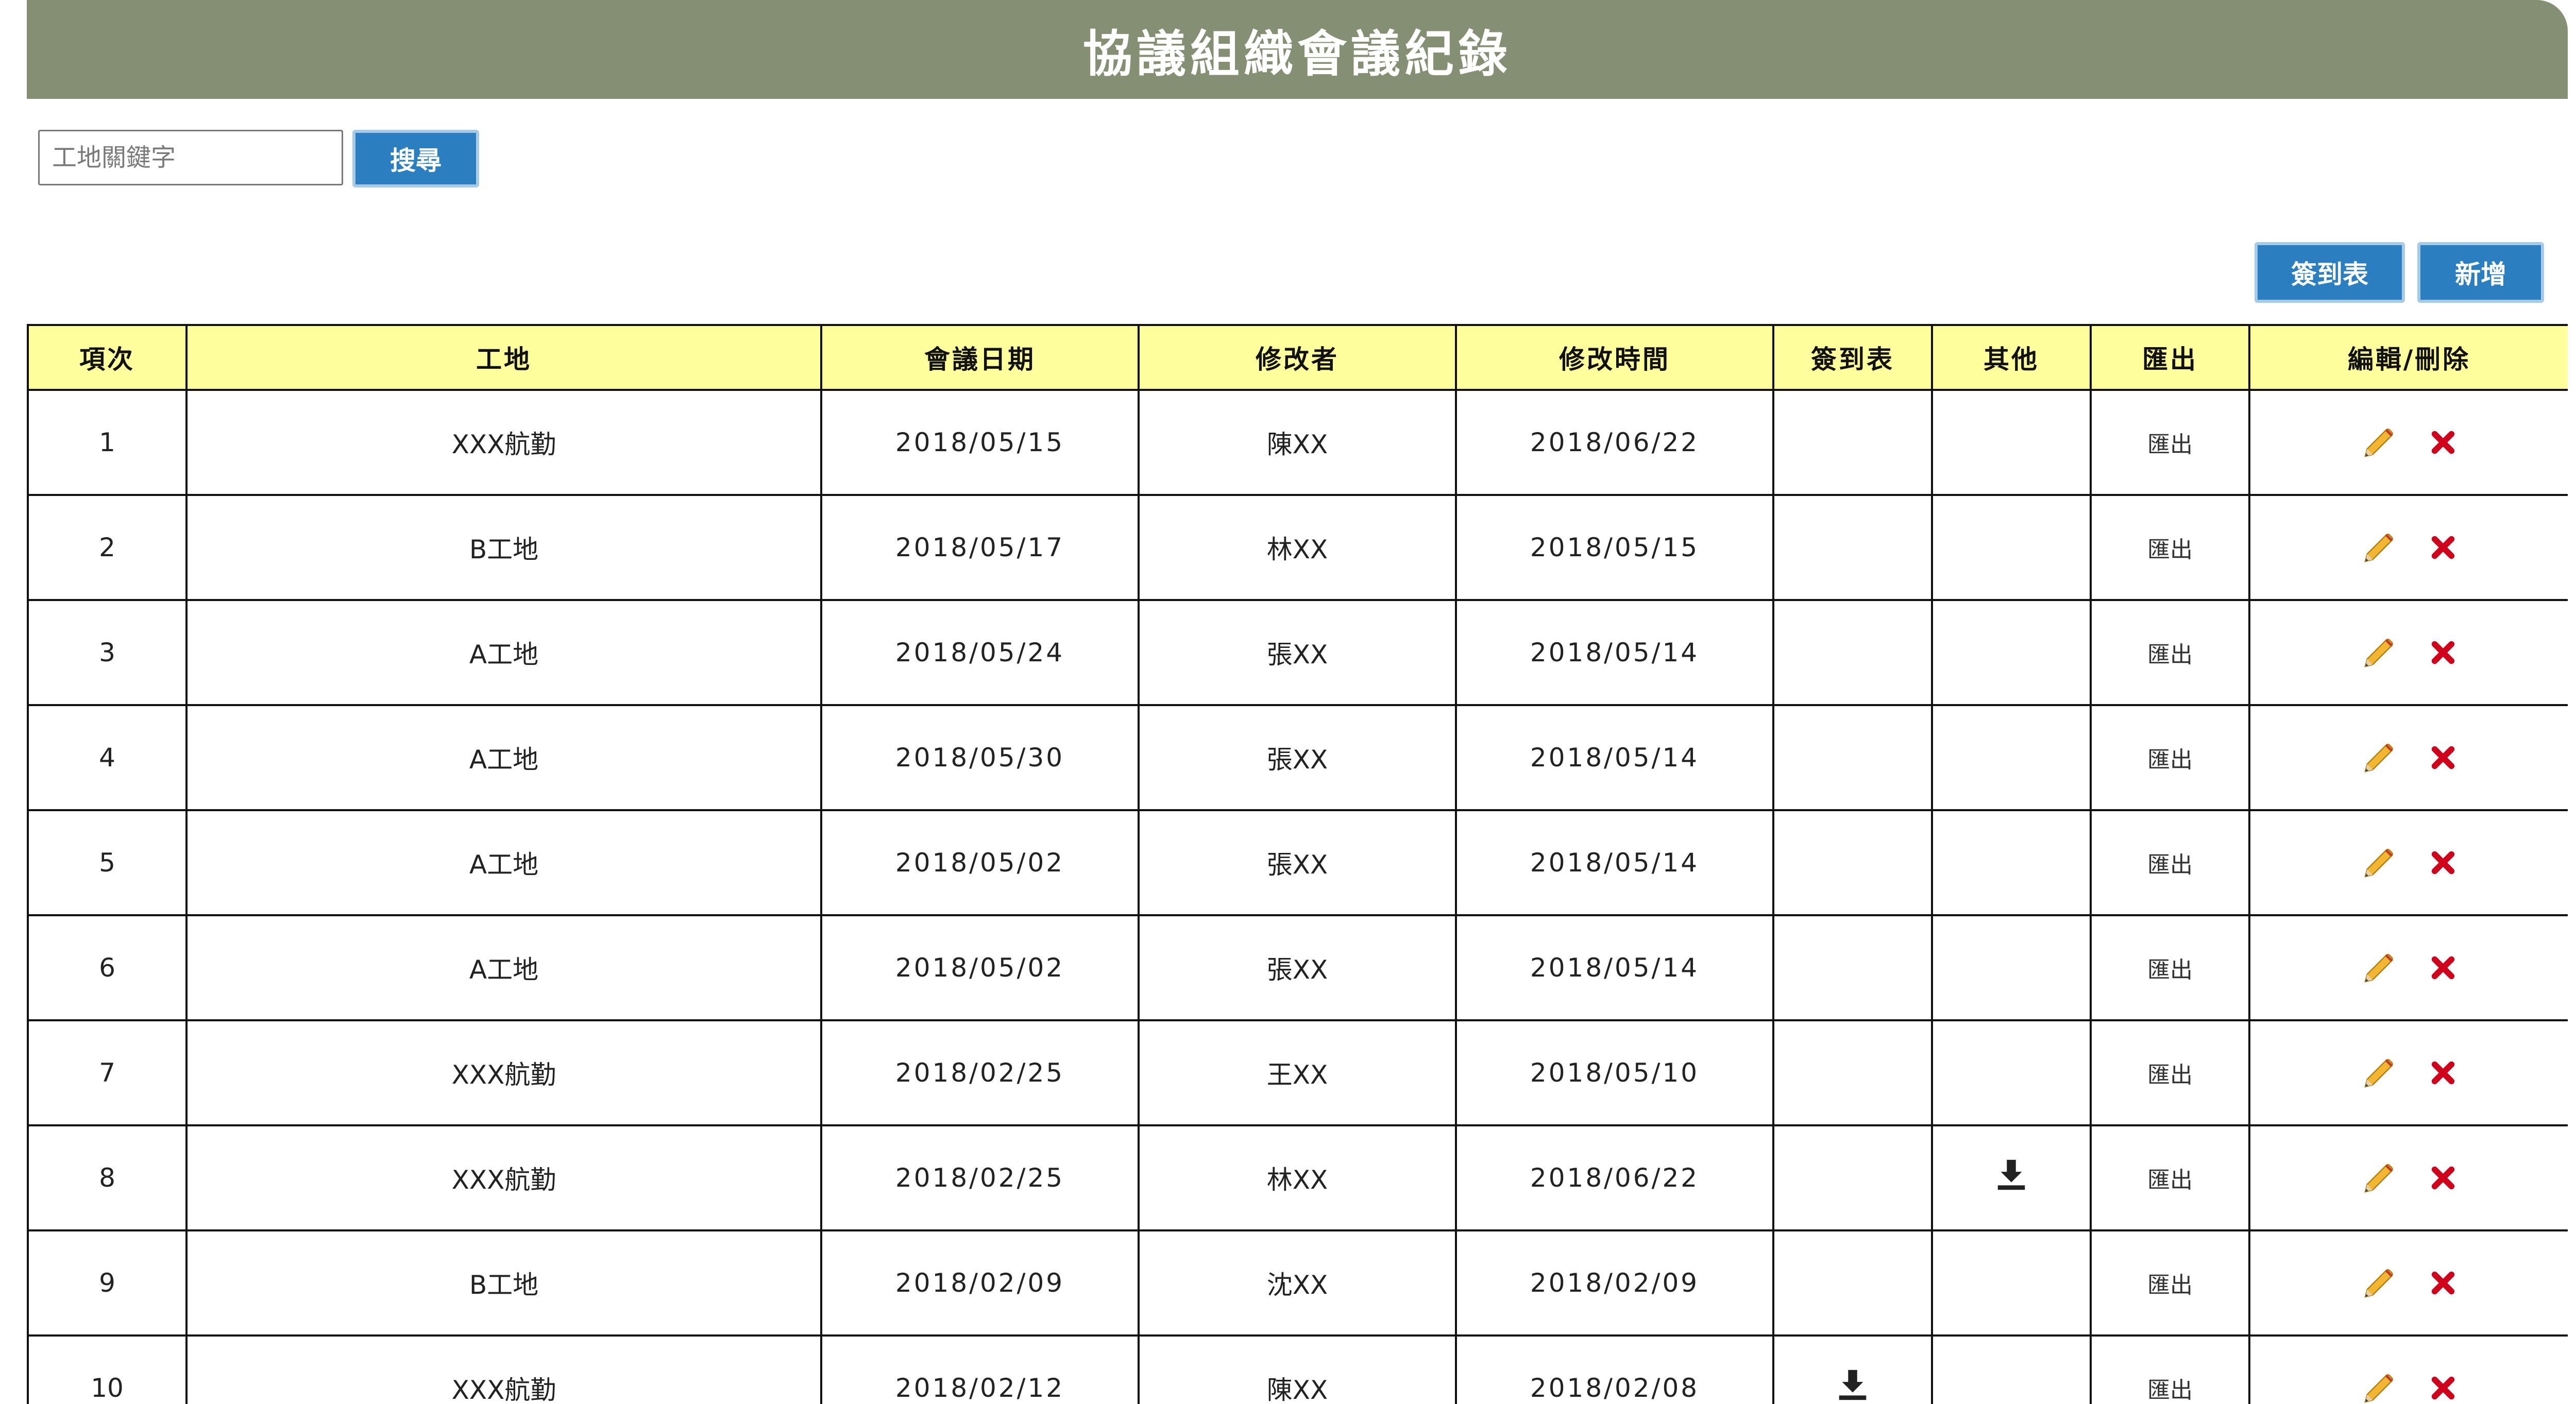 The width and height of the screenshot is (2576, 1404). Describe the element at coordinates (2170, 357) in the screenshot. I see `column-header-export: 匯出` at that location.